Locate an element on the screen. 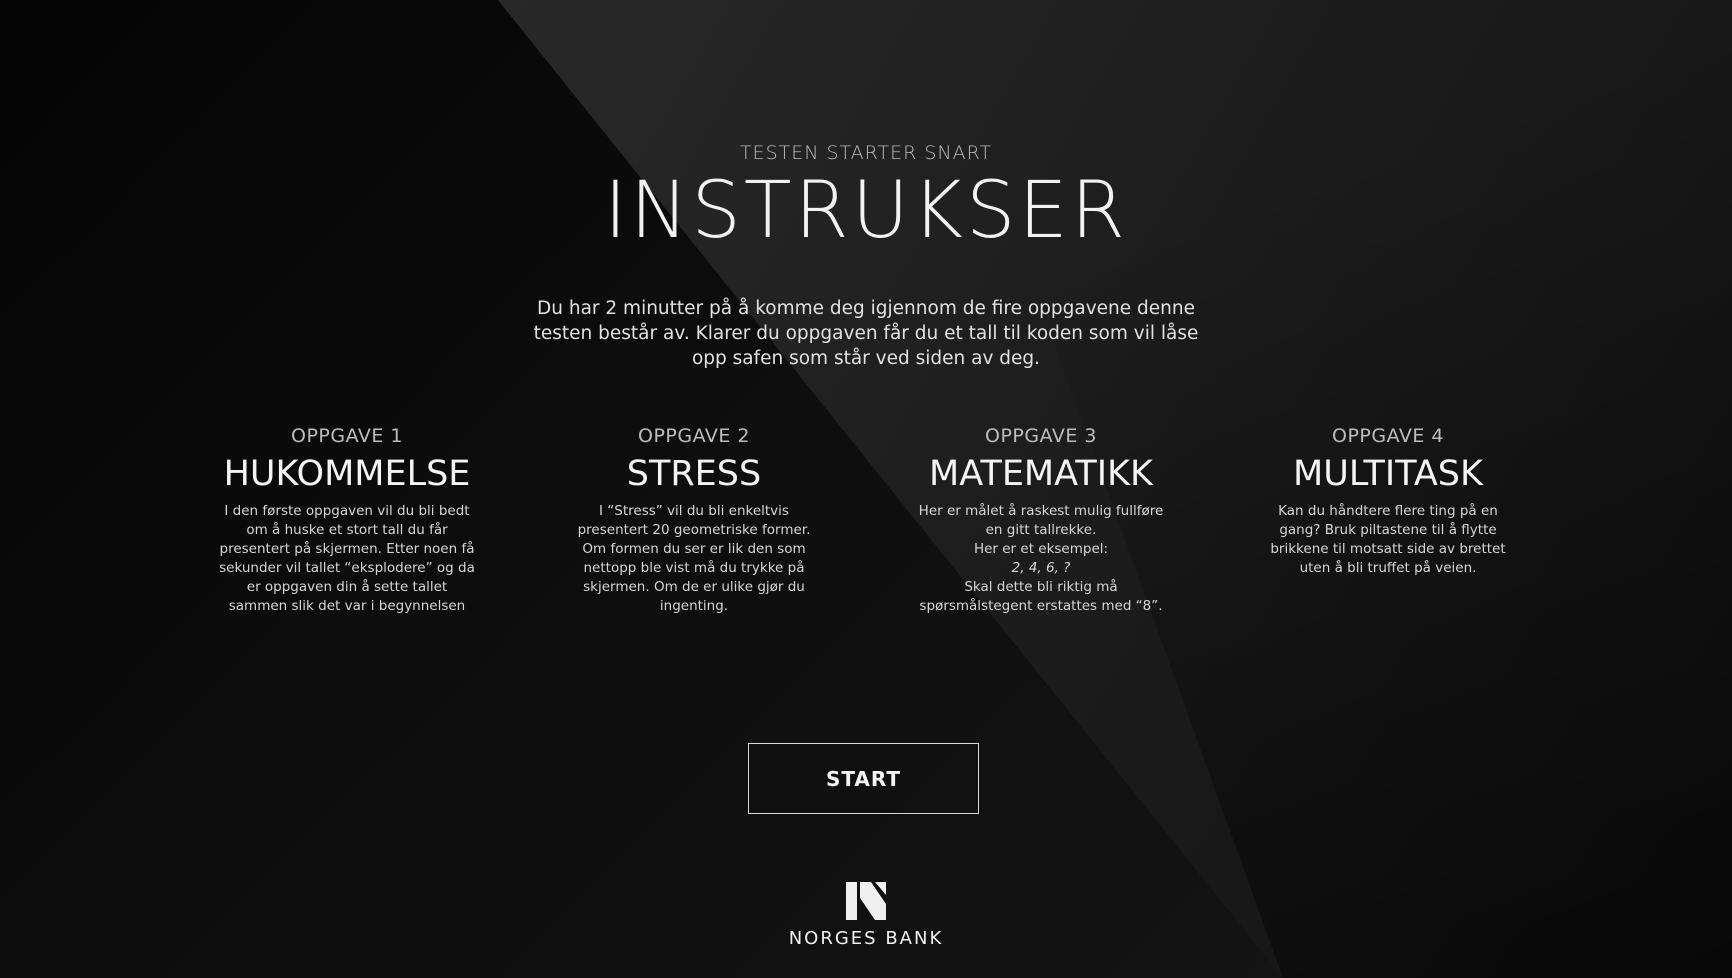 This screenshot has height=978, width=1732. task-description-line: Kan du håndtere flere ting på en is located at coordinates (1388, 511).